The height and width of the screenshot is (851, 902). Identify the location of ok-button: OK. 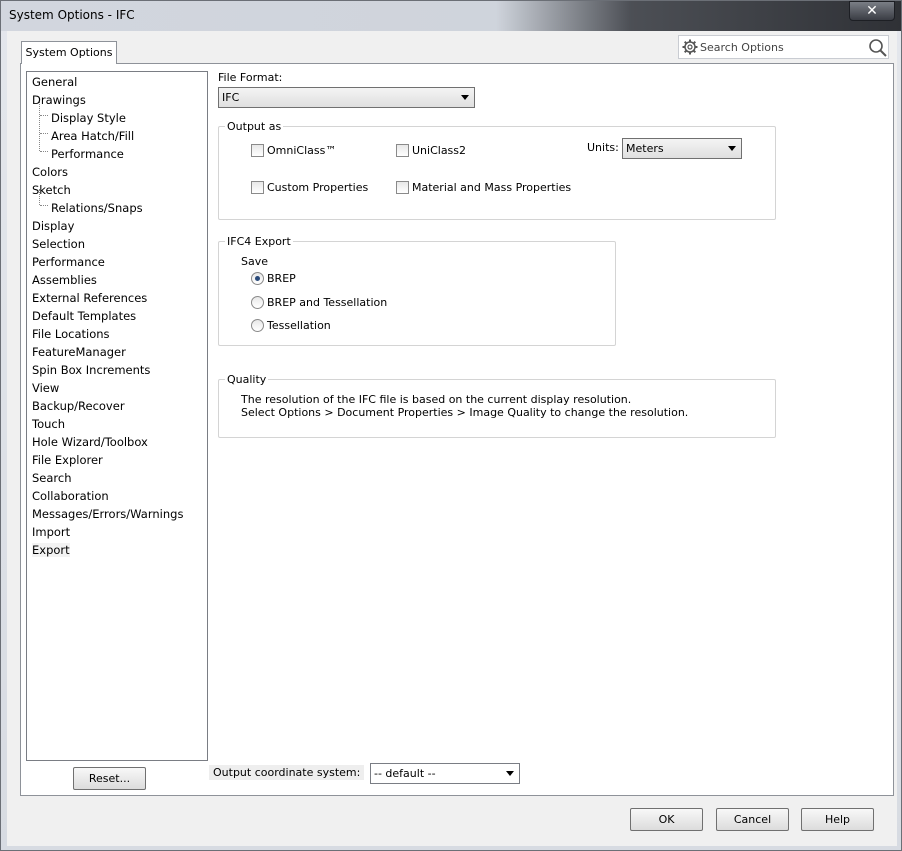
(666, 819).